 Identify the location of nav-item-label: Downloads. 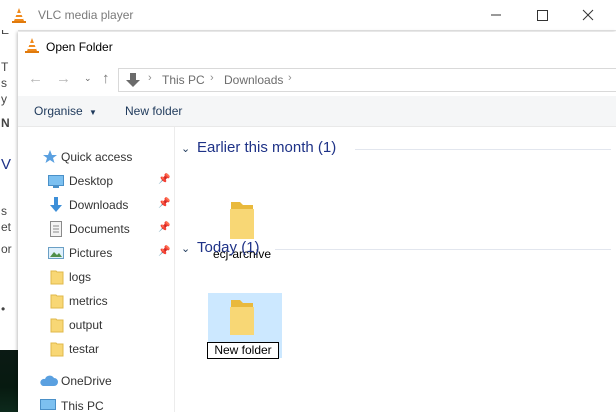
(99, 205).